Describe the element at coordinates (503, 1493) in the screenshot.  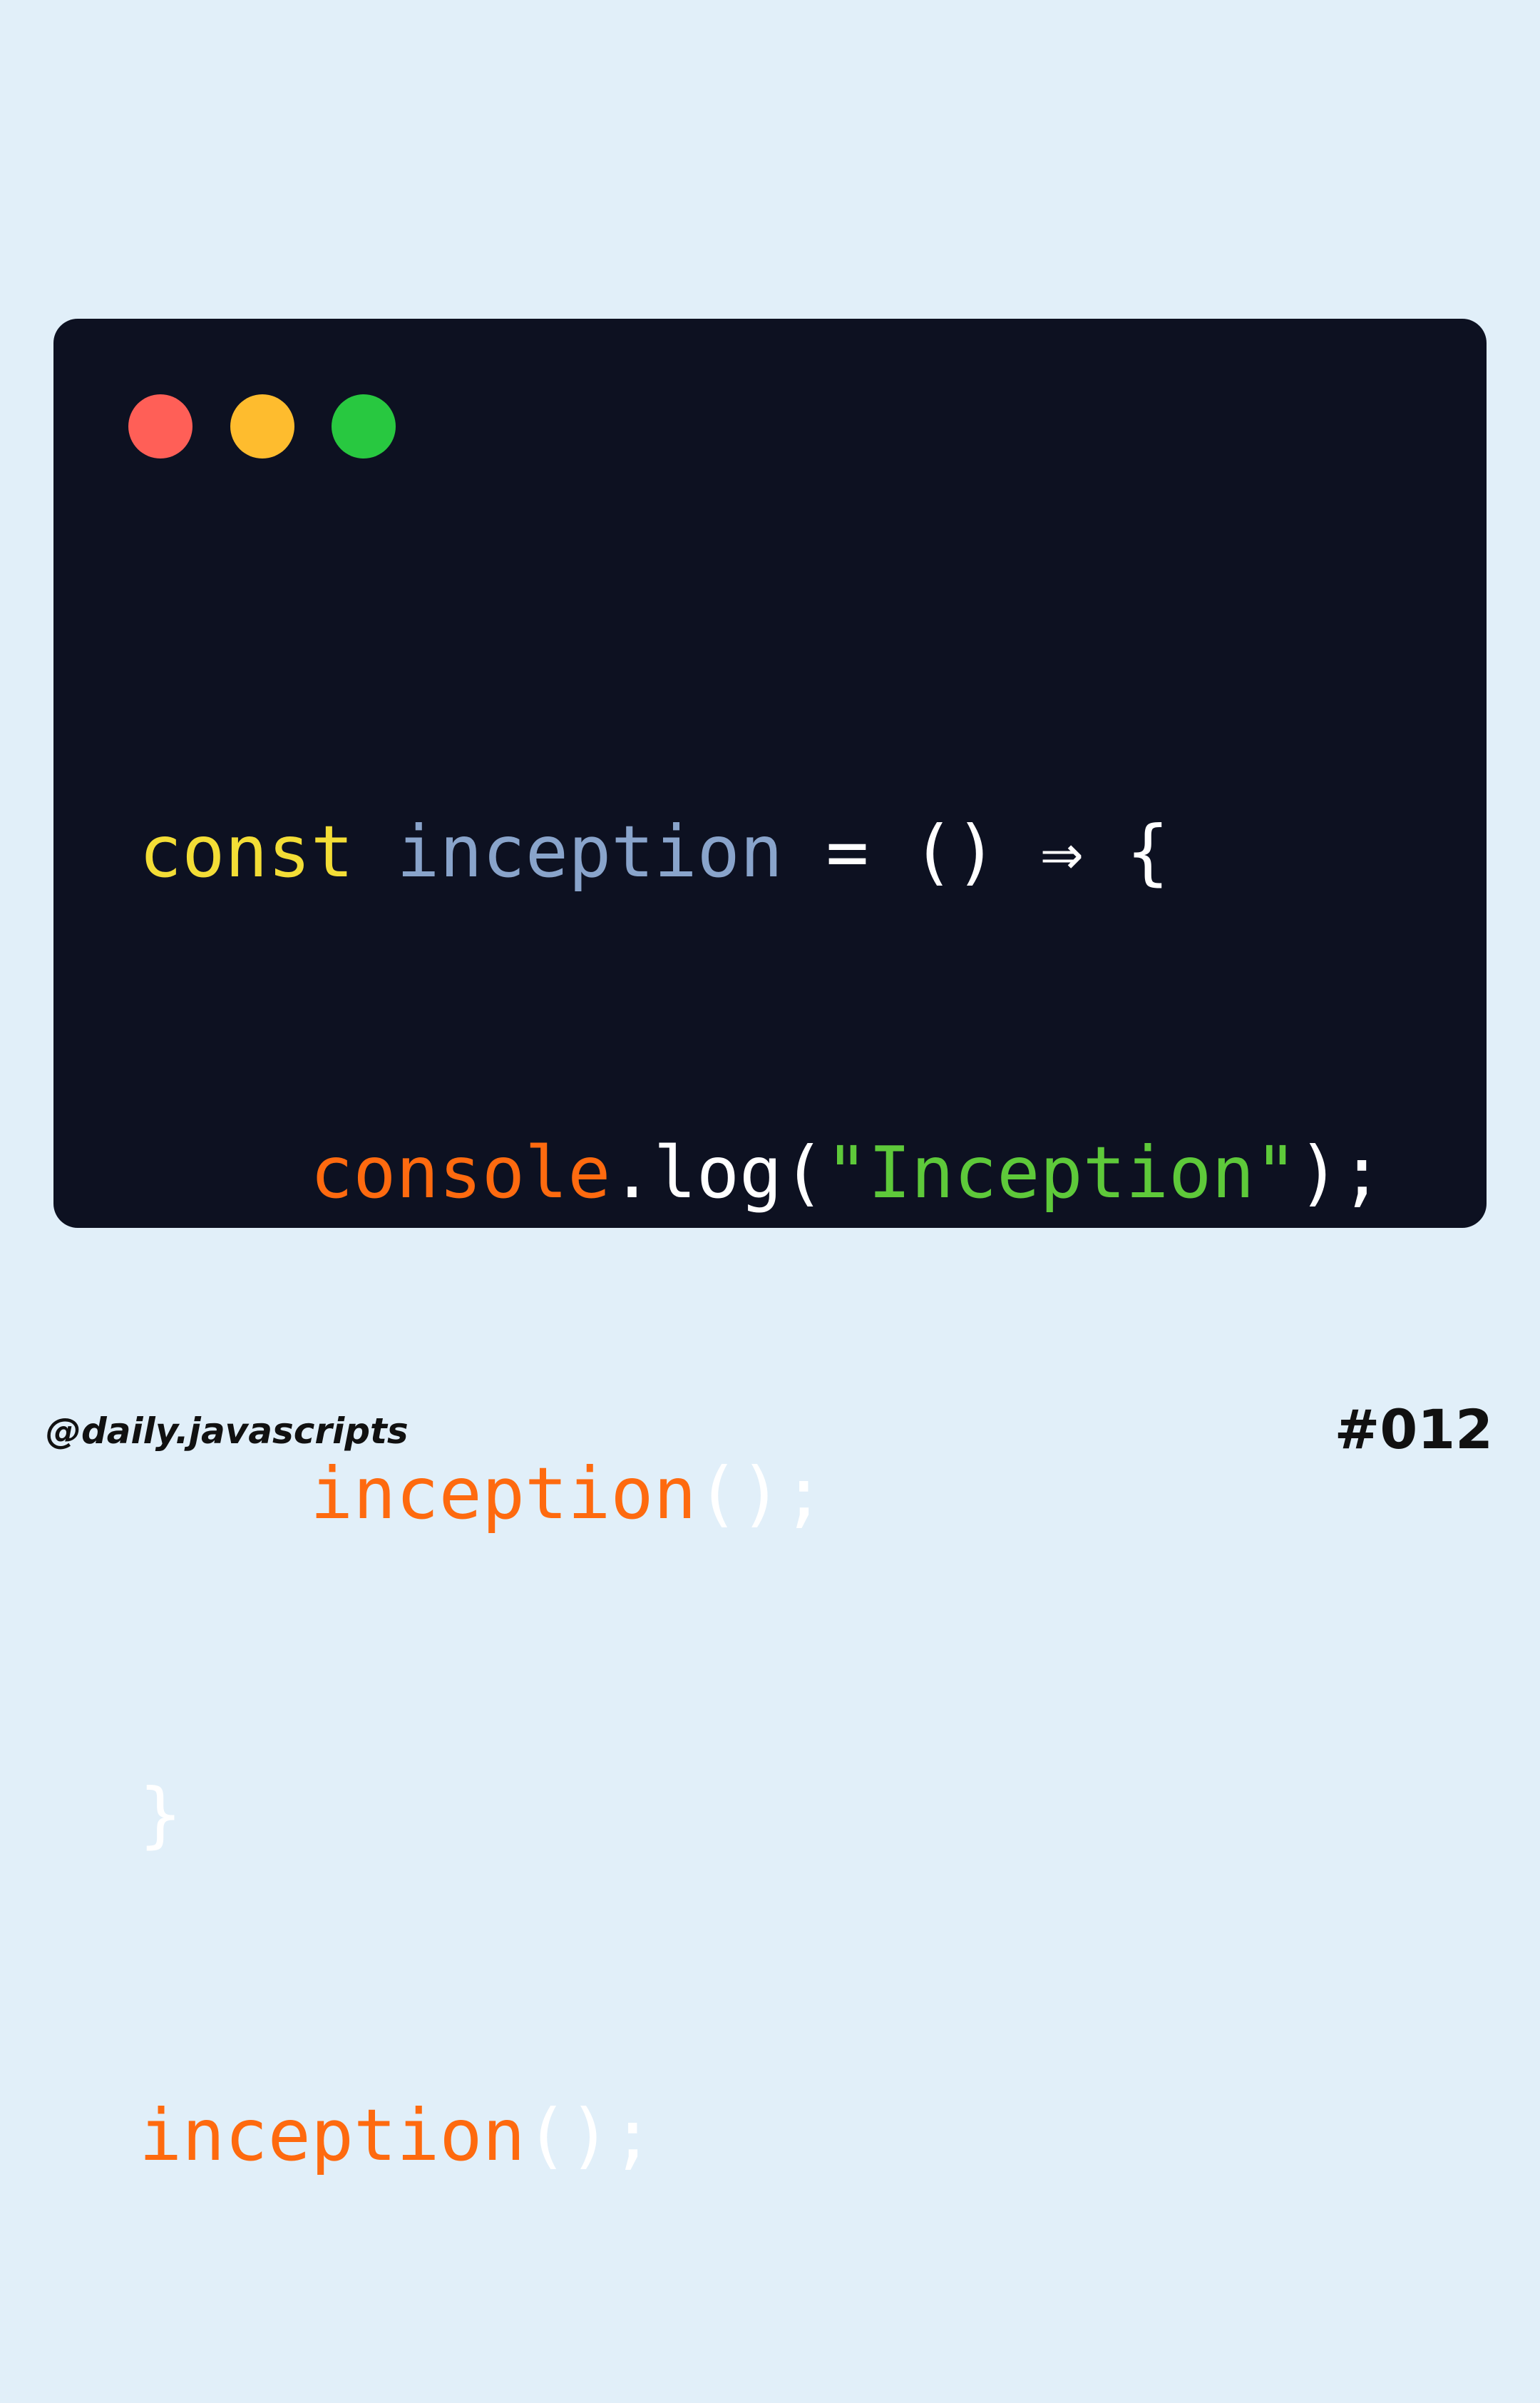
I see `recursive-call: inception` at that location.